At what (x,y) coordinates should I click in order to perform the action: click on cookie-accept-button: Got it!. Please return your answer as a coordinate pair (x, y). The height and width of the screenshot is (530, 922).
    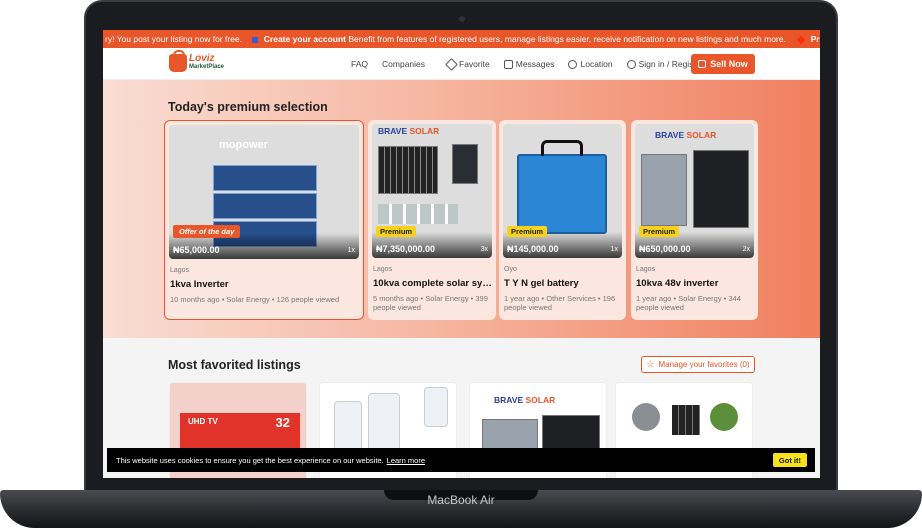
    Looking at the image, I should click on (789, 460).